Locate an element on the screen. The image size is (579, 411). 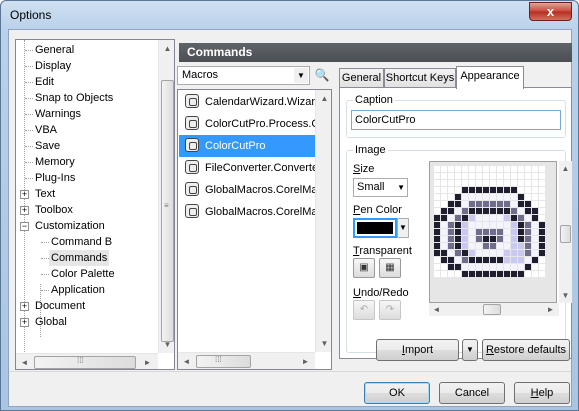
tree-item-document: Document is located at coordinates (60, 306).